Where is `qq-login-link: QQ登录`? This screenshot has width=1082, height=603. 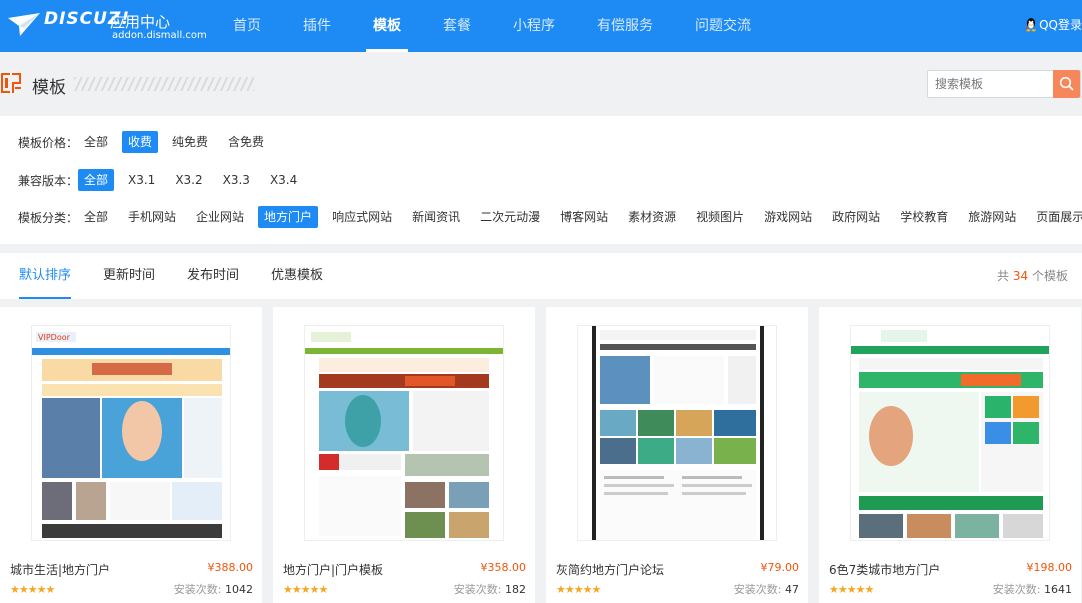 qq-login-link: QQ登录 is located at coordinates (1053, 24).